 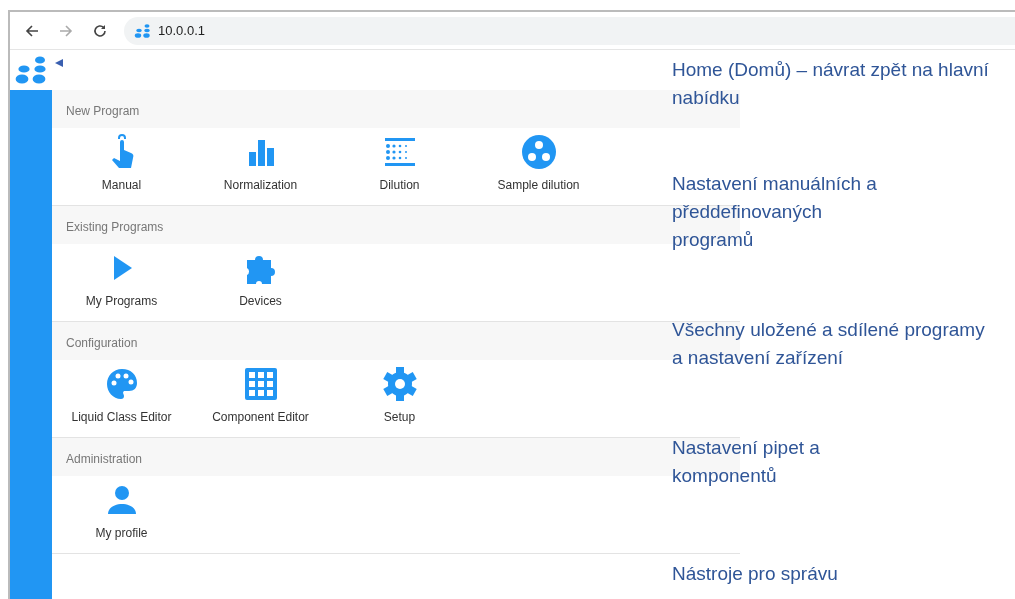 I want to click on section-heading: Existing Programs, so click(x=115, y=227).